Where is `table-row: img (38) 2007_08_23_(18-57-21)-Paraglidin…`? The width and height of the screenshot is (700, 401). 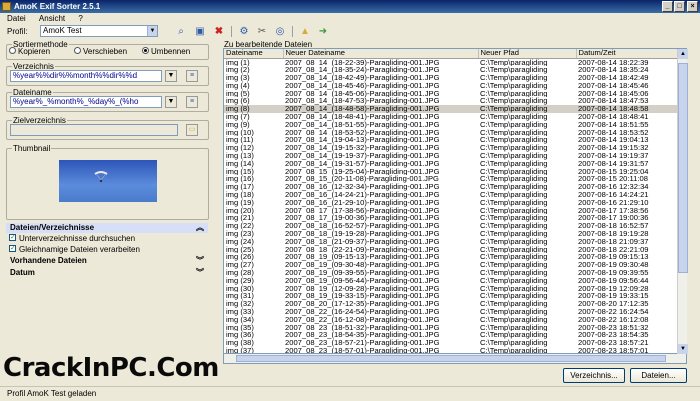
table-row: img (38) 2007_08_23_(18-57-21)-Paraglidin… is located at coordinates (451, 343).